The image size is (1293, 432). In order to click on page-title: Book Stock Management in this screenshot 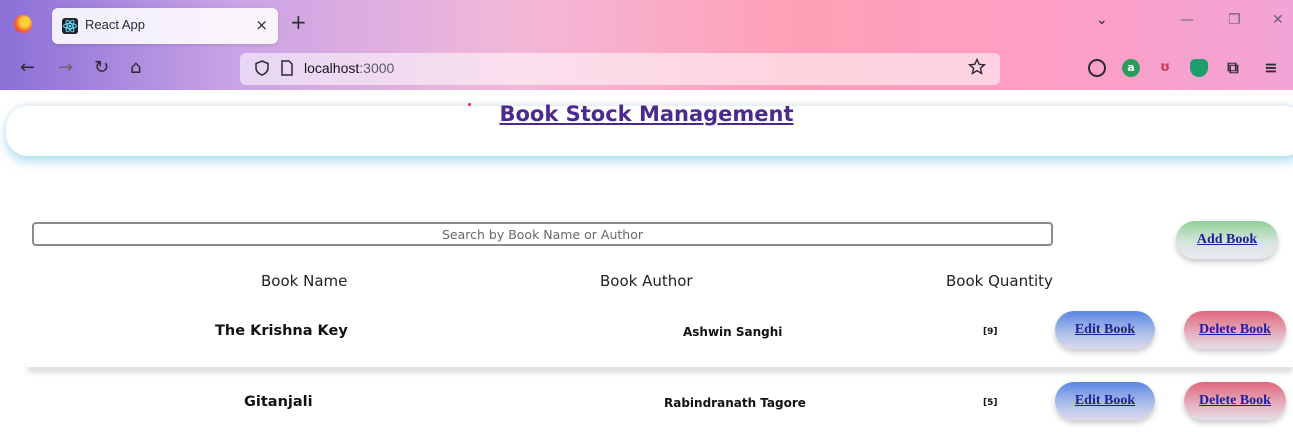, I will do `click(646, 114)`.